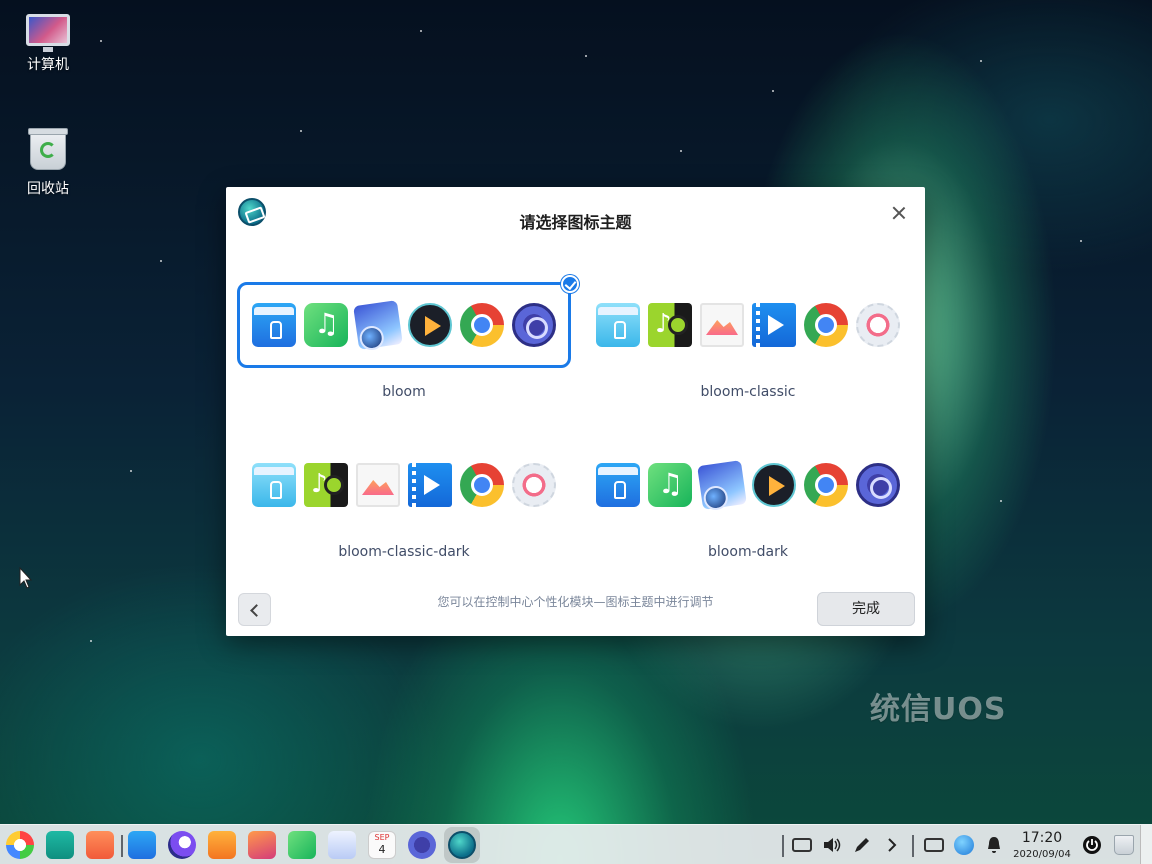  Describe the element at coordinates (382, 837) in the screenshot. I see `calendar-month: SEP` at that location.